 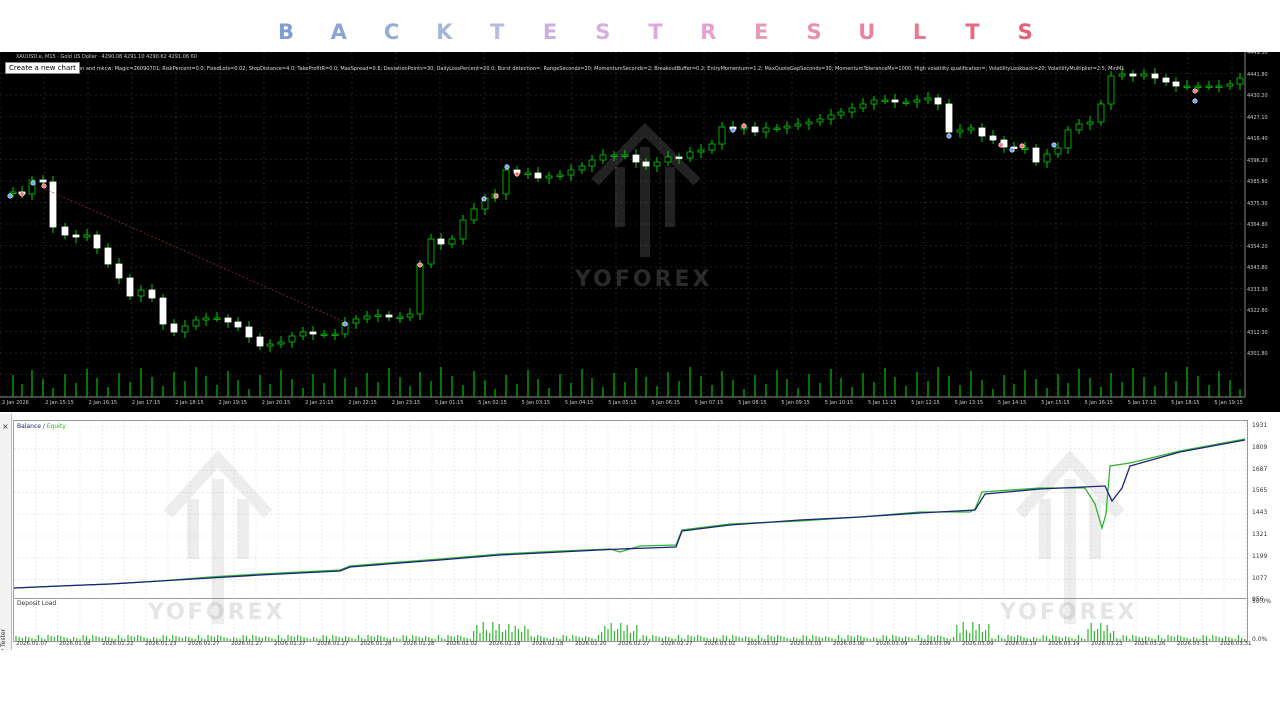 What do you see at coordinates (579, 403) in the screenshot?
I see `time-label: 5 Jan 04:15` at bounding box center [579, 403].